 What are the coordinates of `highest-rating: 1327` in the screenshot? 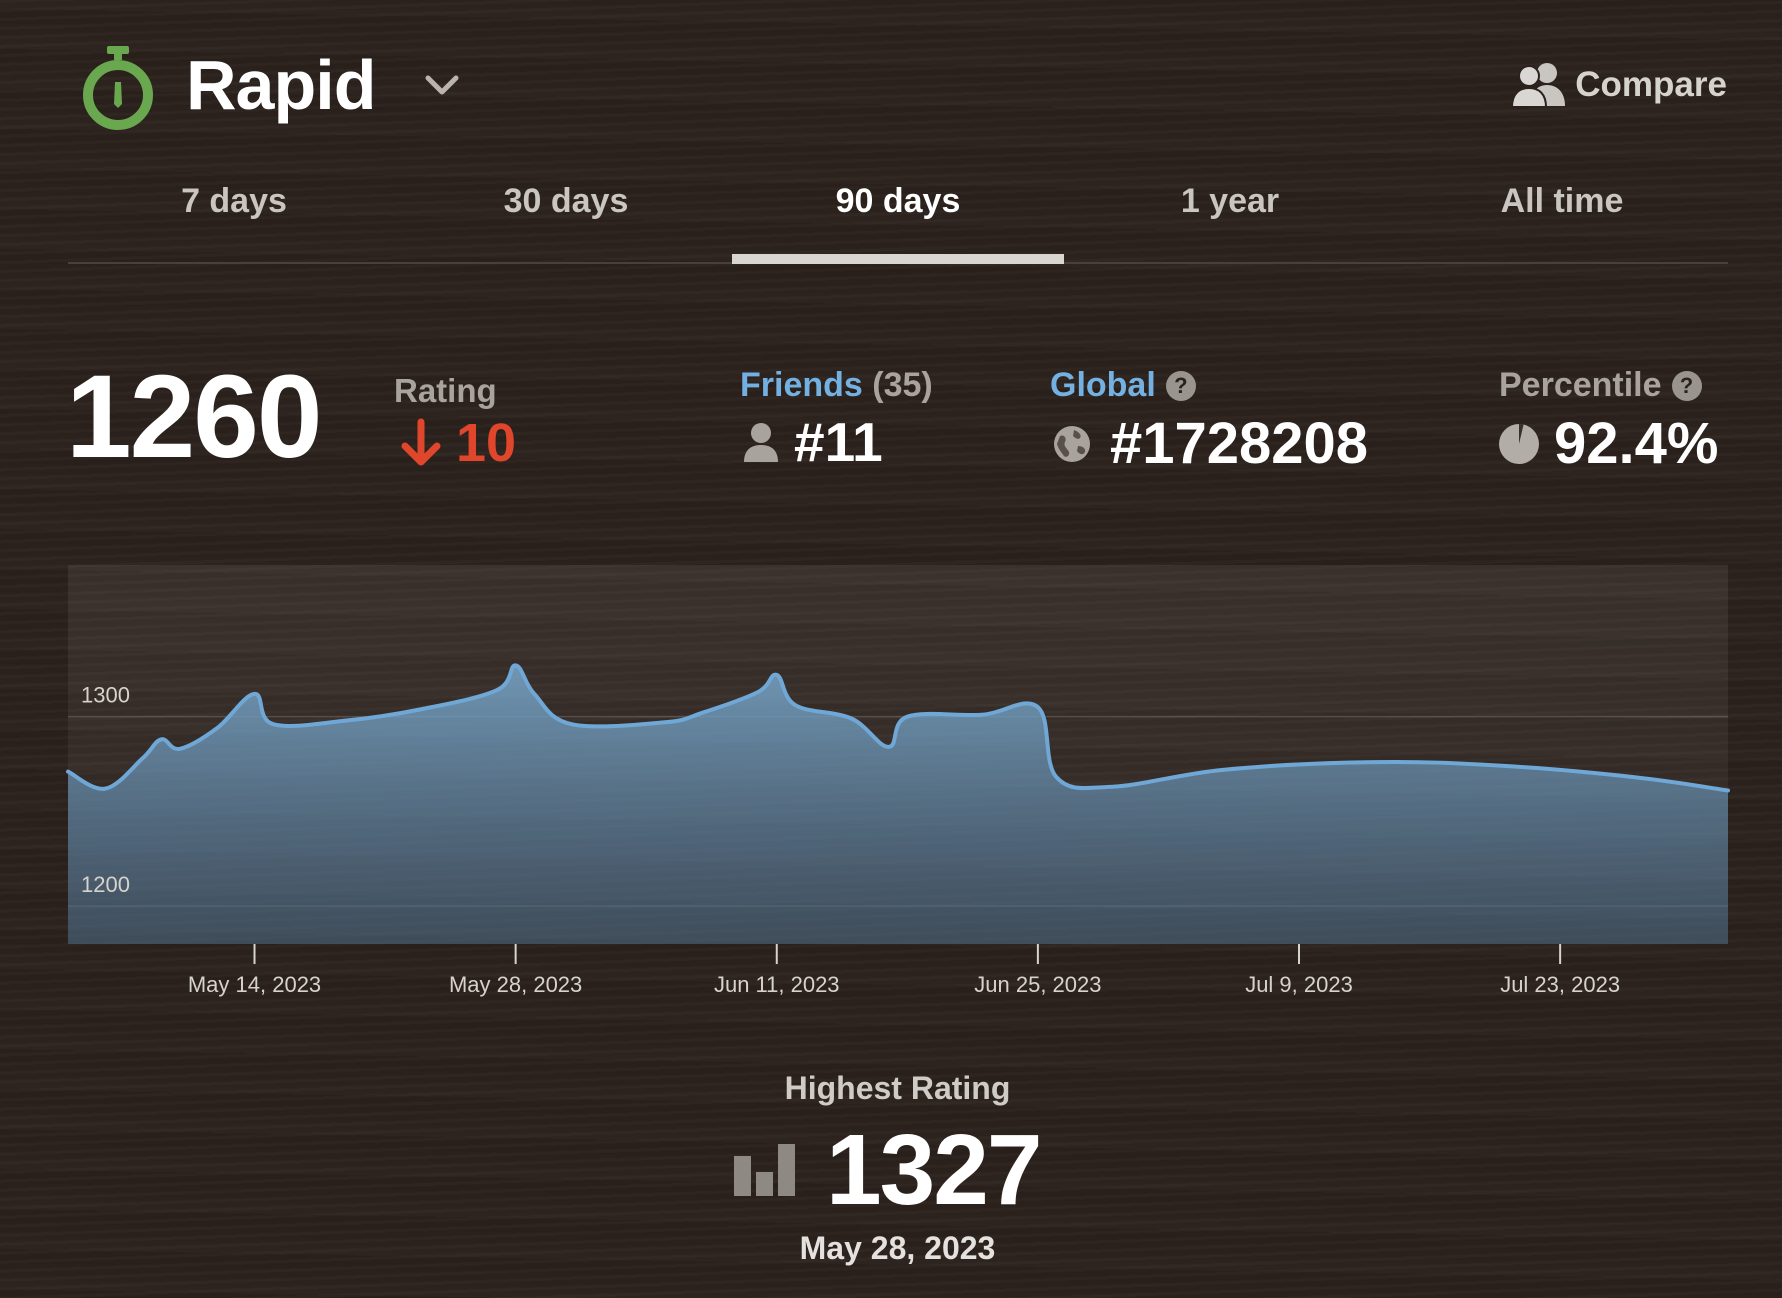 It's located at (888, 1170).